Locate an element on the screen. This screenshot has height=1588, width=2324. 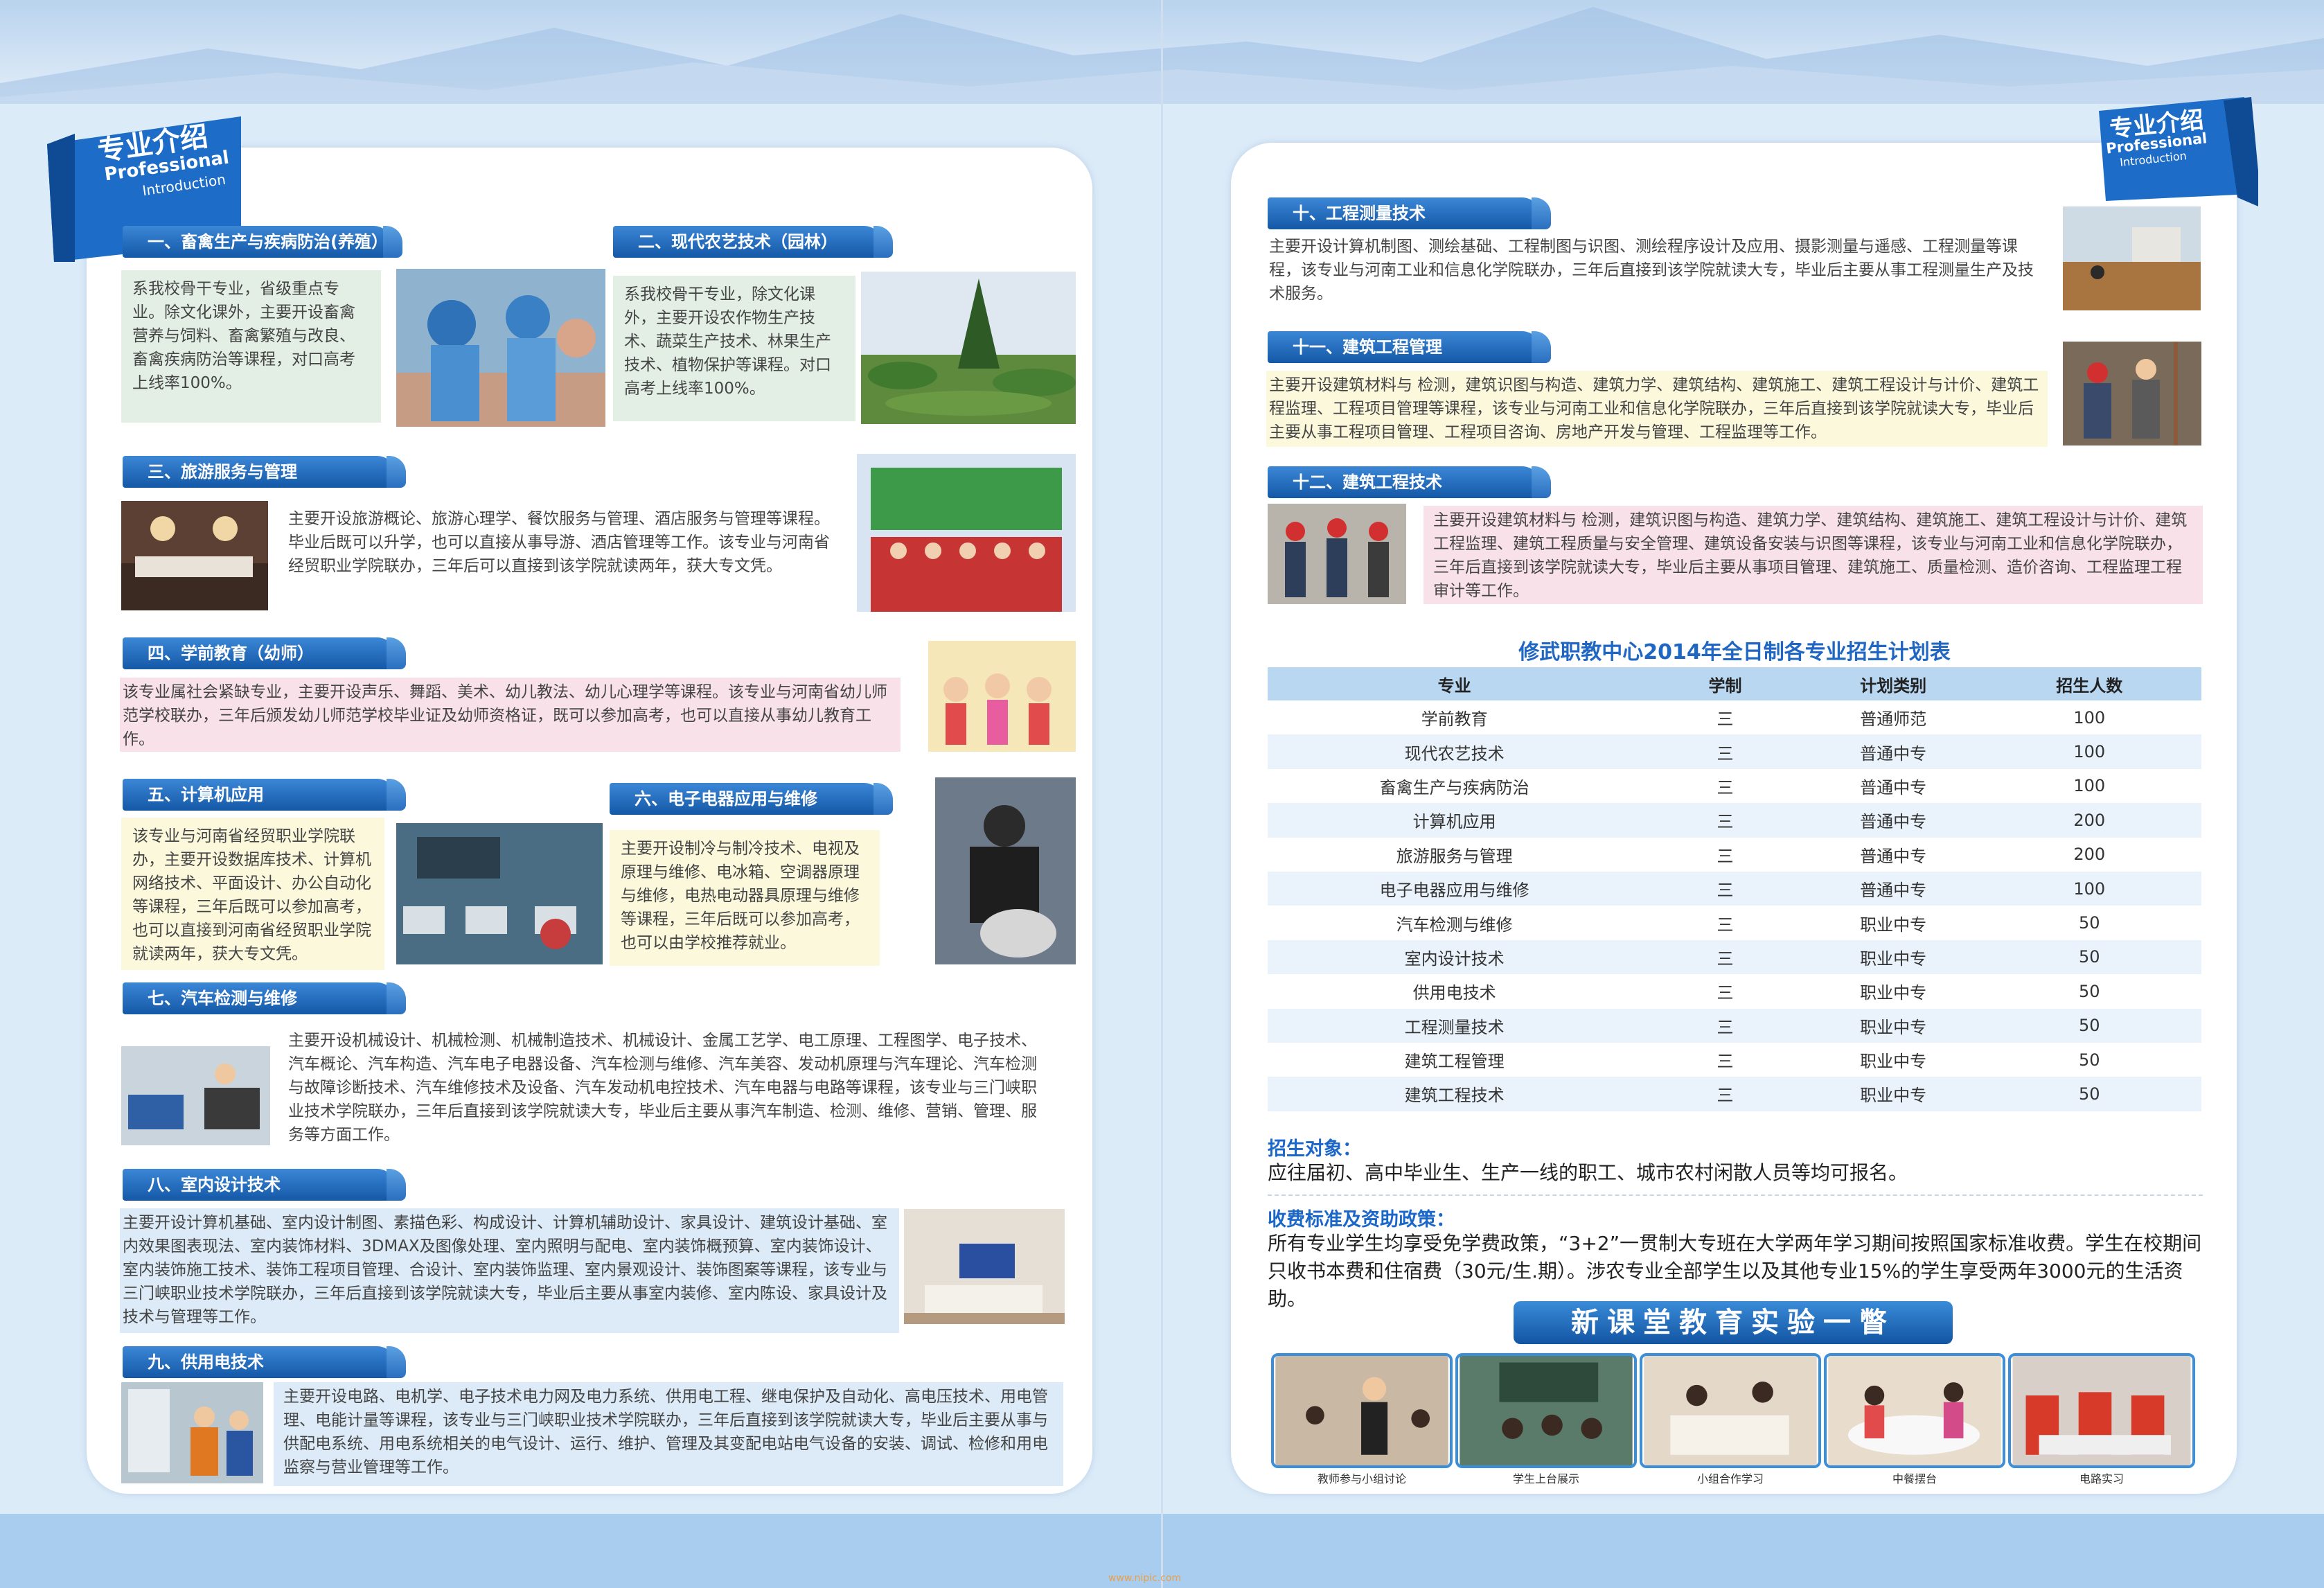
gallery-caption-1: 教师参与小组讨论 is located at coordinates (1361, 1479).